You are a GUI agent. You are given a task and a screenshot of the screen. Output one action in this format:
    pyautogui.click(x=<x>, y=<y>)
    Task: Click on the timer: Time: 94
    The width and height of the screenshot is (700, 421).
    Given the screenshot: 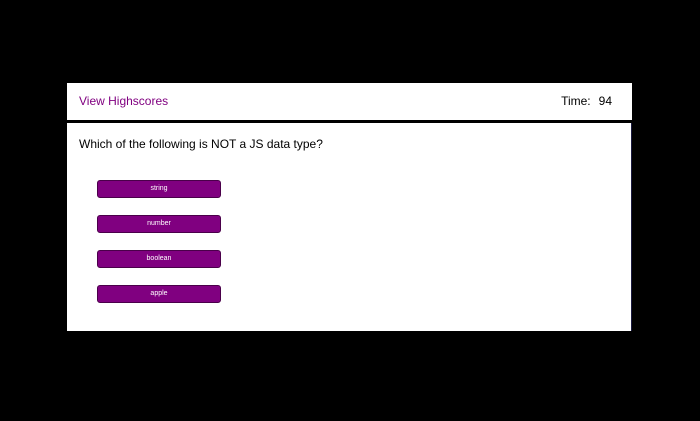 What is the action you would take?
    pyautogui.click(x=586, y=101)
    